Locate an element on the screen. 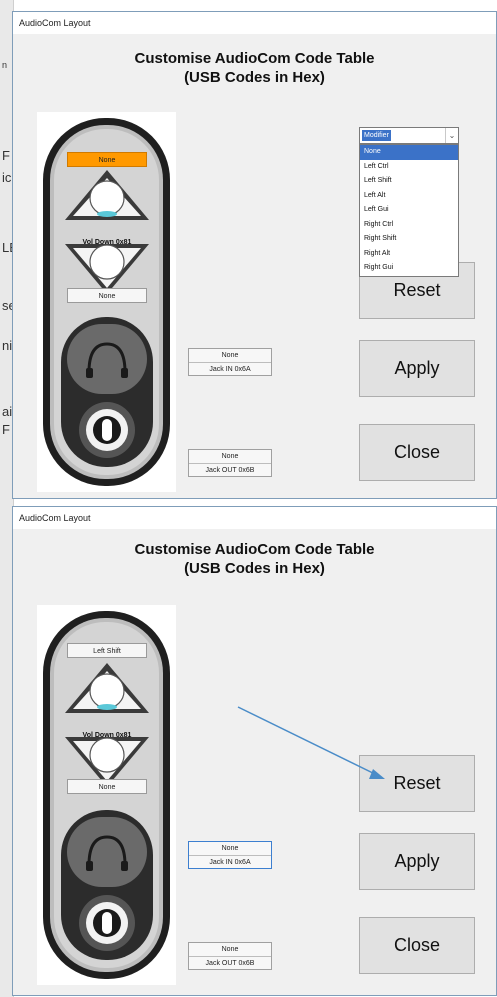  window-title-bar: AudioCom Layout is located at coordinates (254, 23).